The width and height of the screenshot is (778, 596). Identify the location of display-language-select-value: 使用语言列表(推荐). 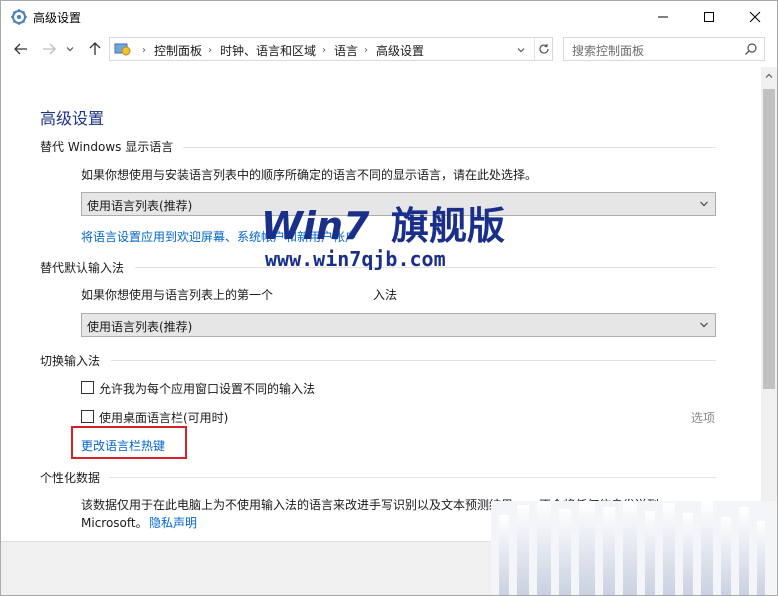
(140, 206).